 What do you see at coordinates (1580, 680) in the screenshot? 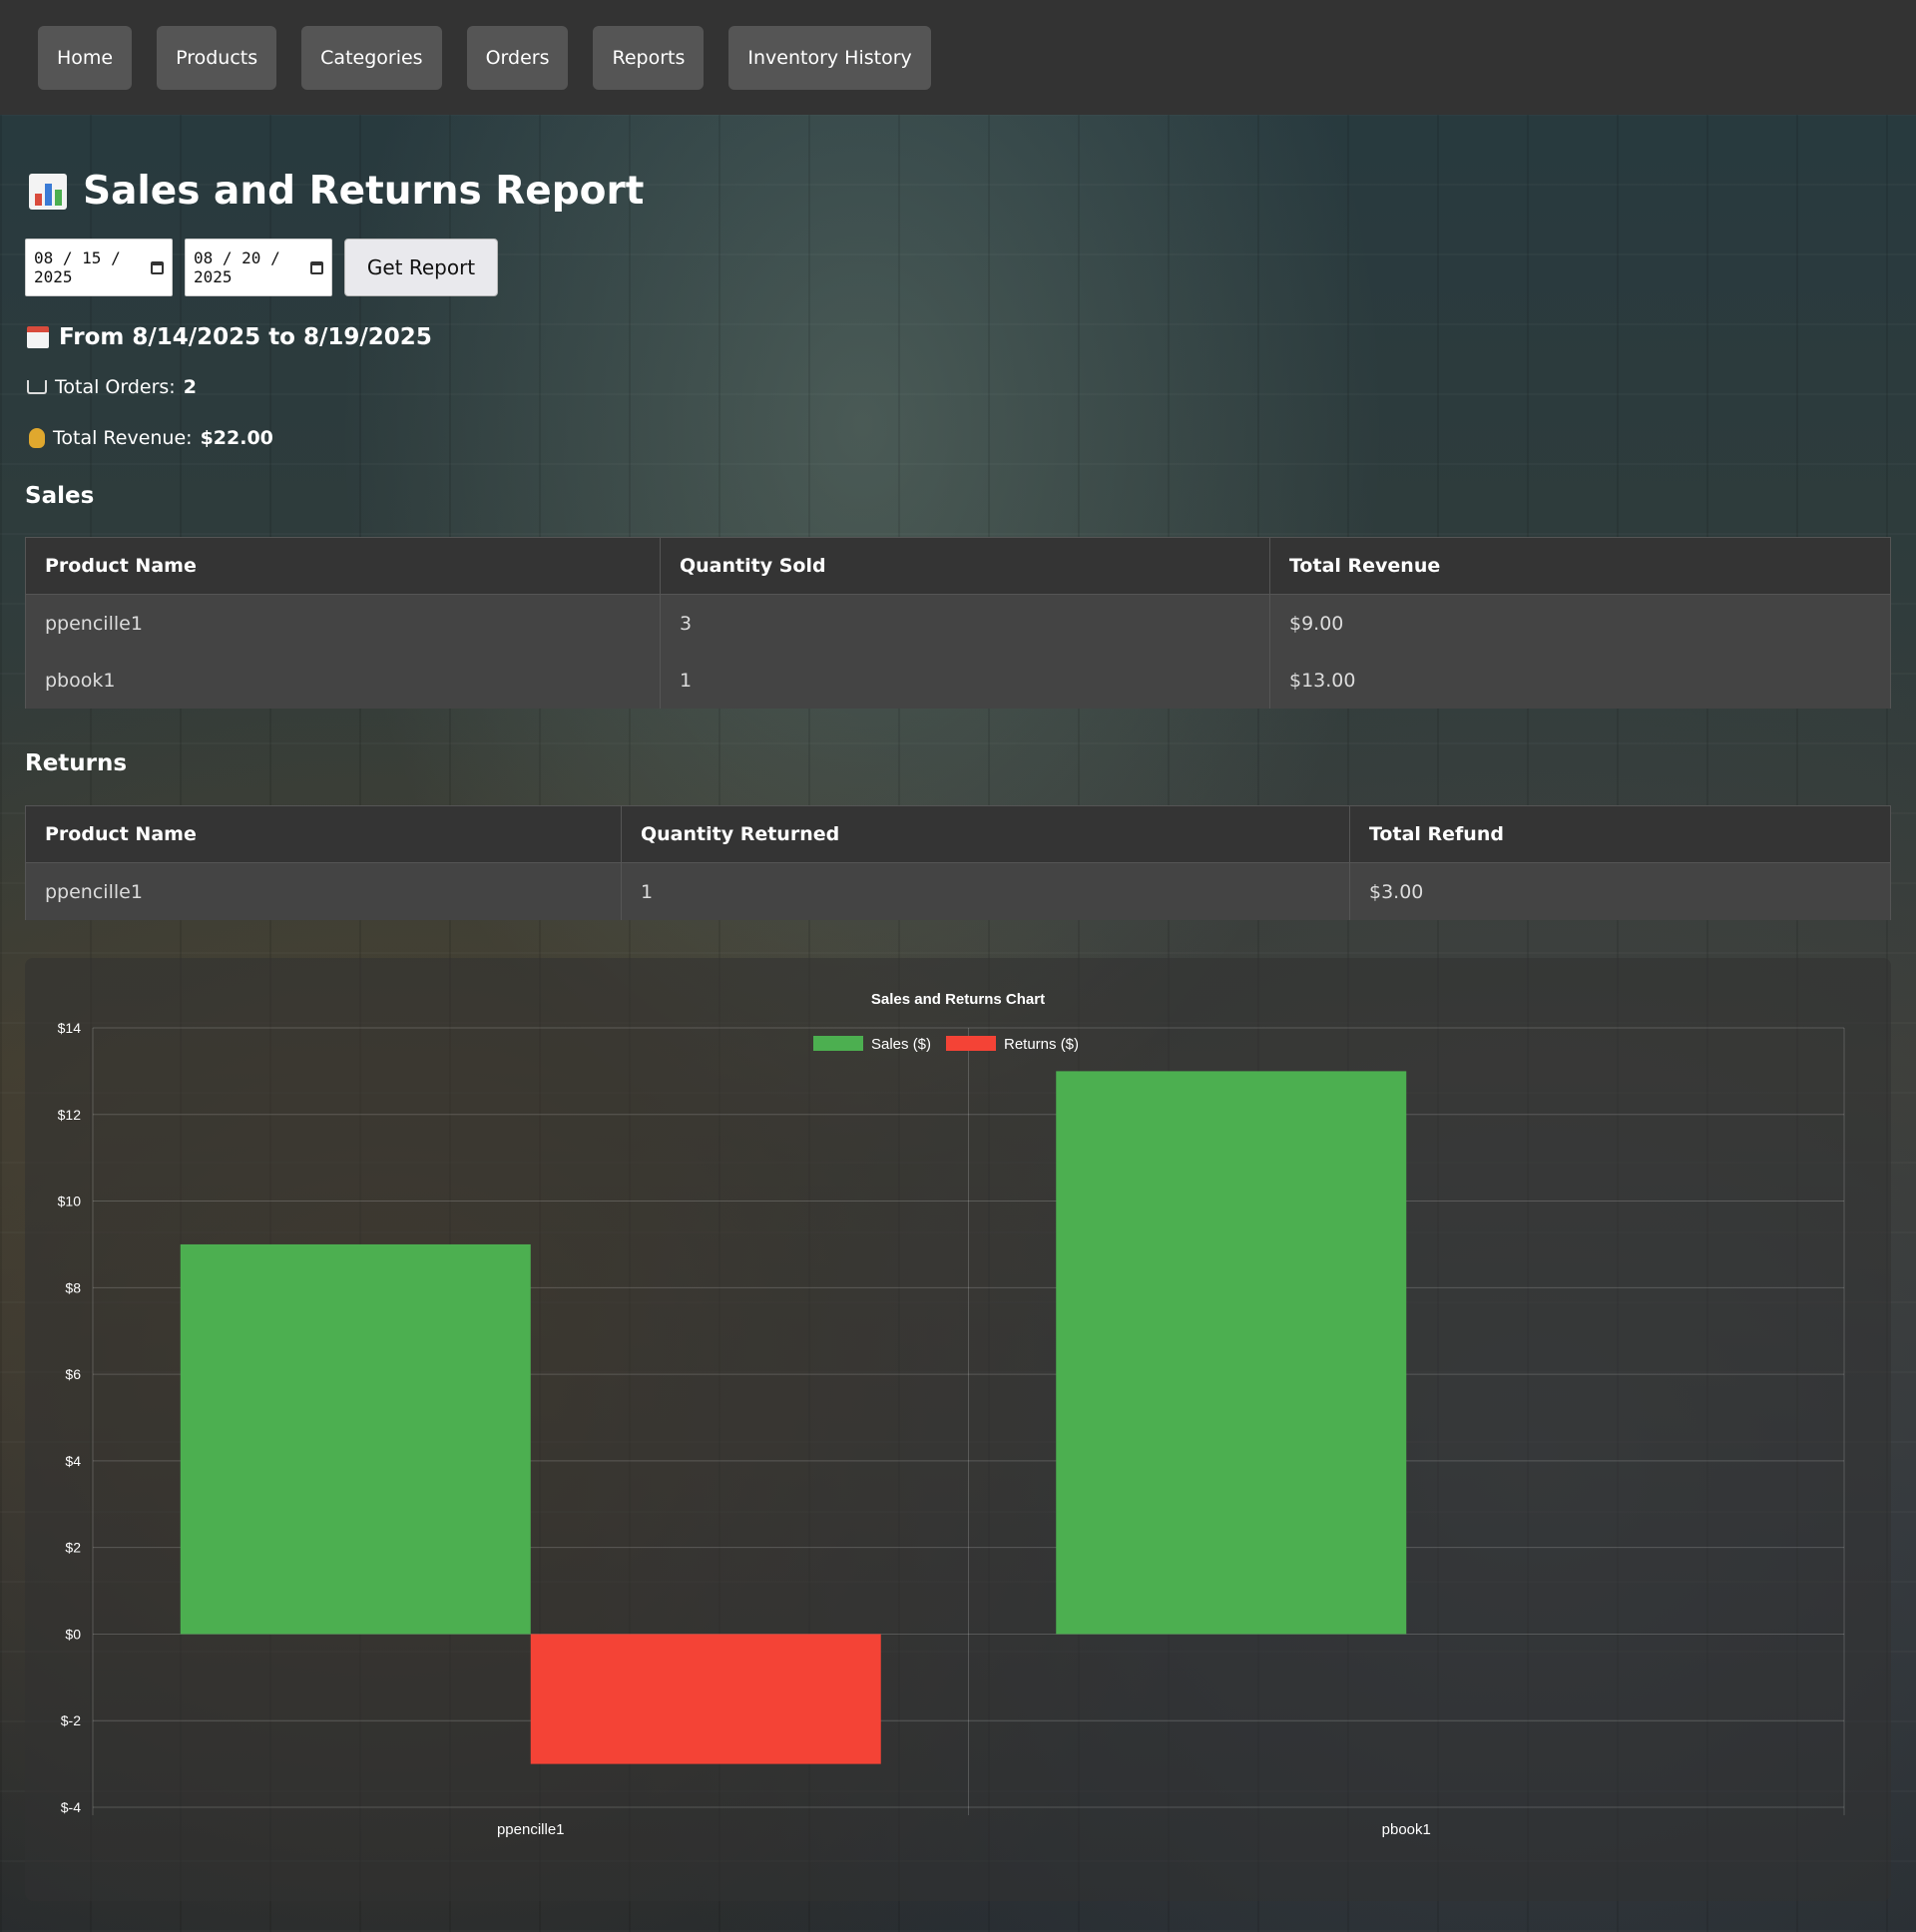
I see `revenue-cell: $13.00` at bounding box center [1580, 680].